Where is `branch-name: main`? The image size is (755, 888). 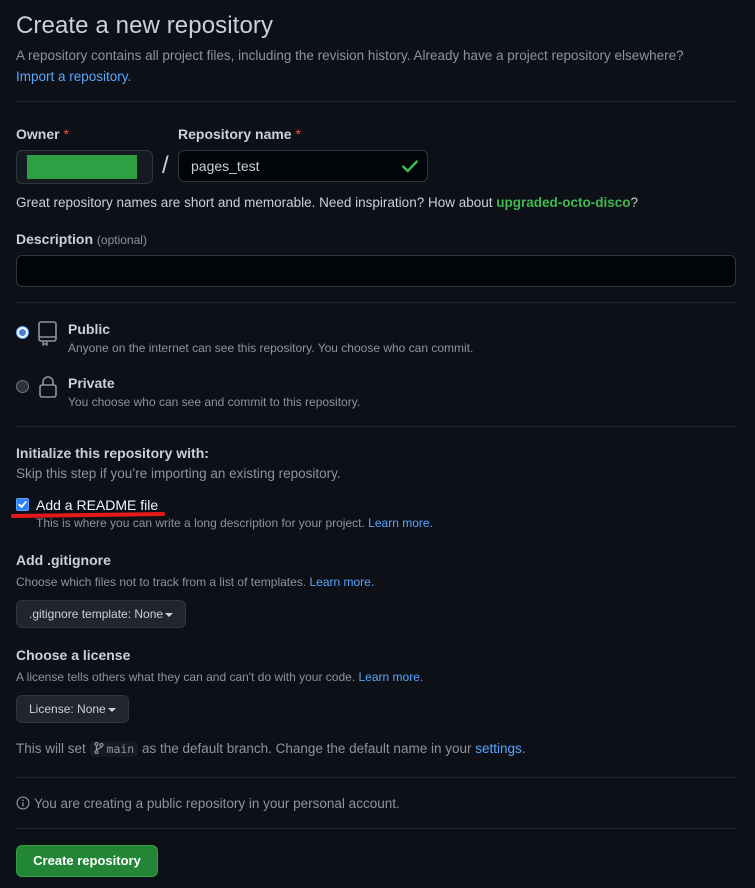
branch-name: main is located at coordinates (120, 749).